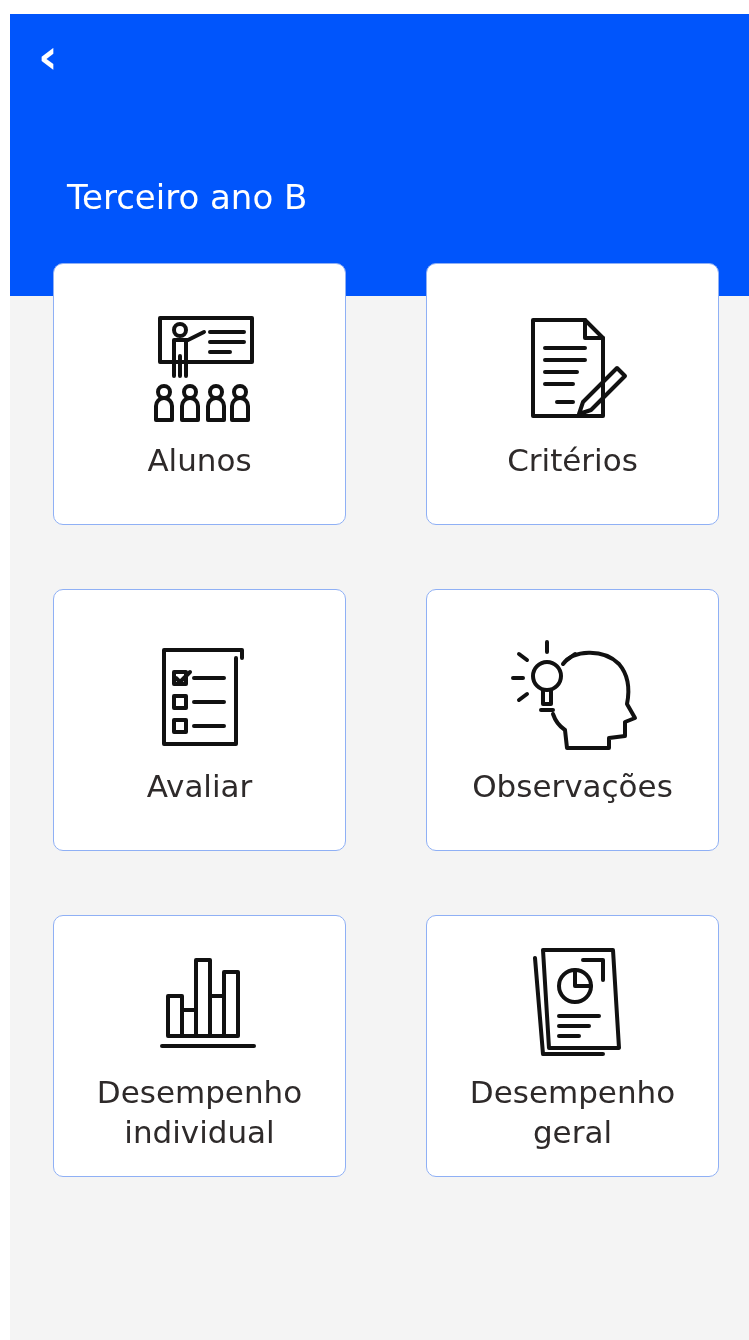  What do you see at coordinates (572, 394) in the screenshot?
I see `menu-tile: Critérios` at bounding box center [572, 394].